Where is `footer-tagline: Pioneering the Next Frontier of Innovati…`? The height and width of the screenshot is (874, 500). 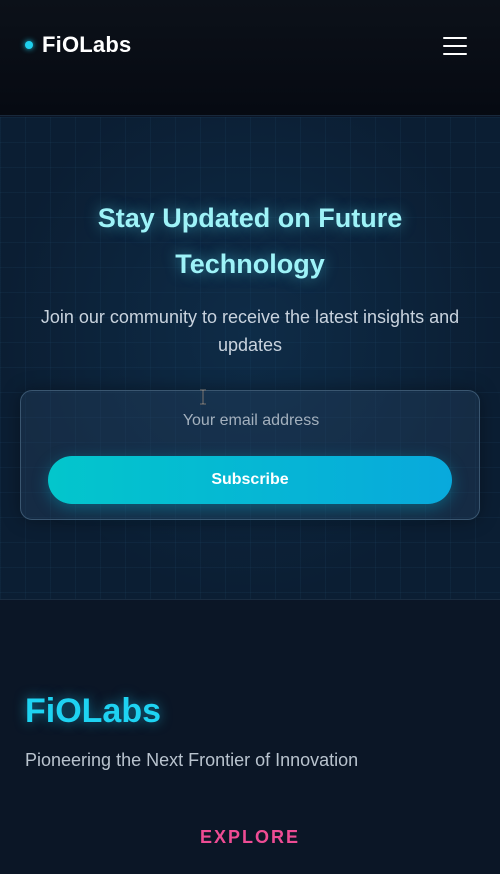
footer-tagline: Pioneering the Next Frontier of Innovati… is located at coordinates (192, 760).